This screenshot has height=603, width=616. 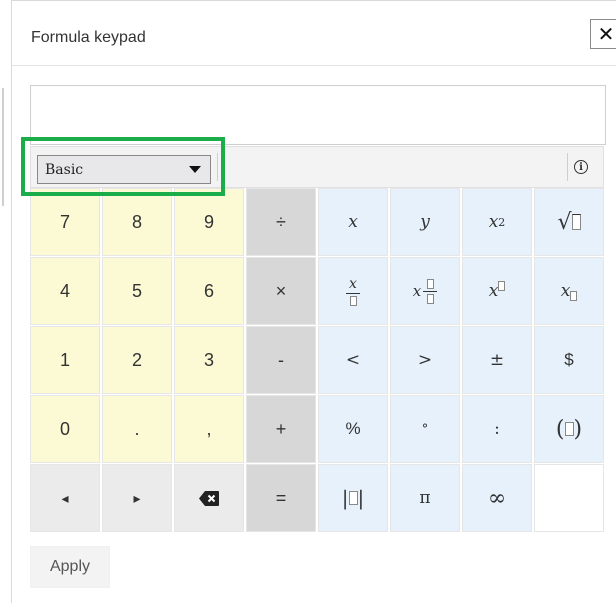 I want to click on key-plus: +, so click(x=281, y=429).